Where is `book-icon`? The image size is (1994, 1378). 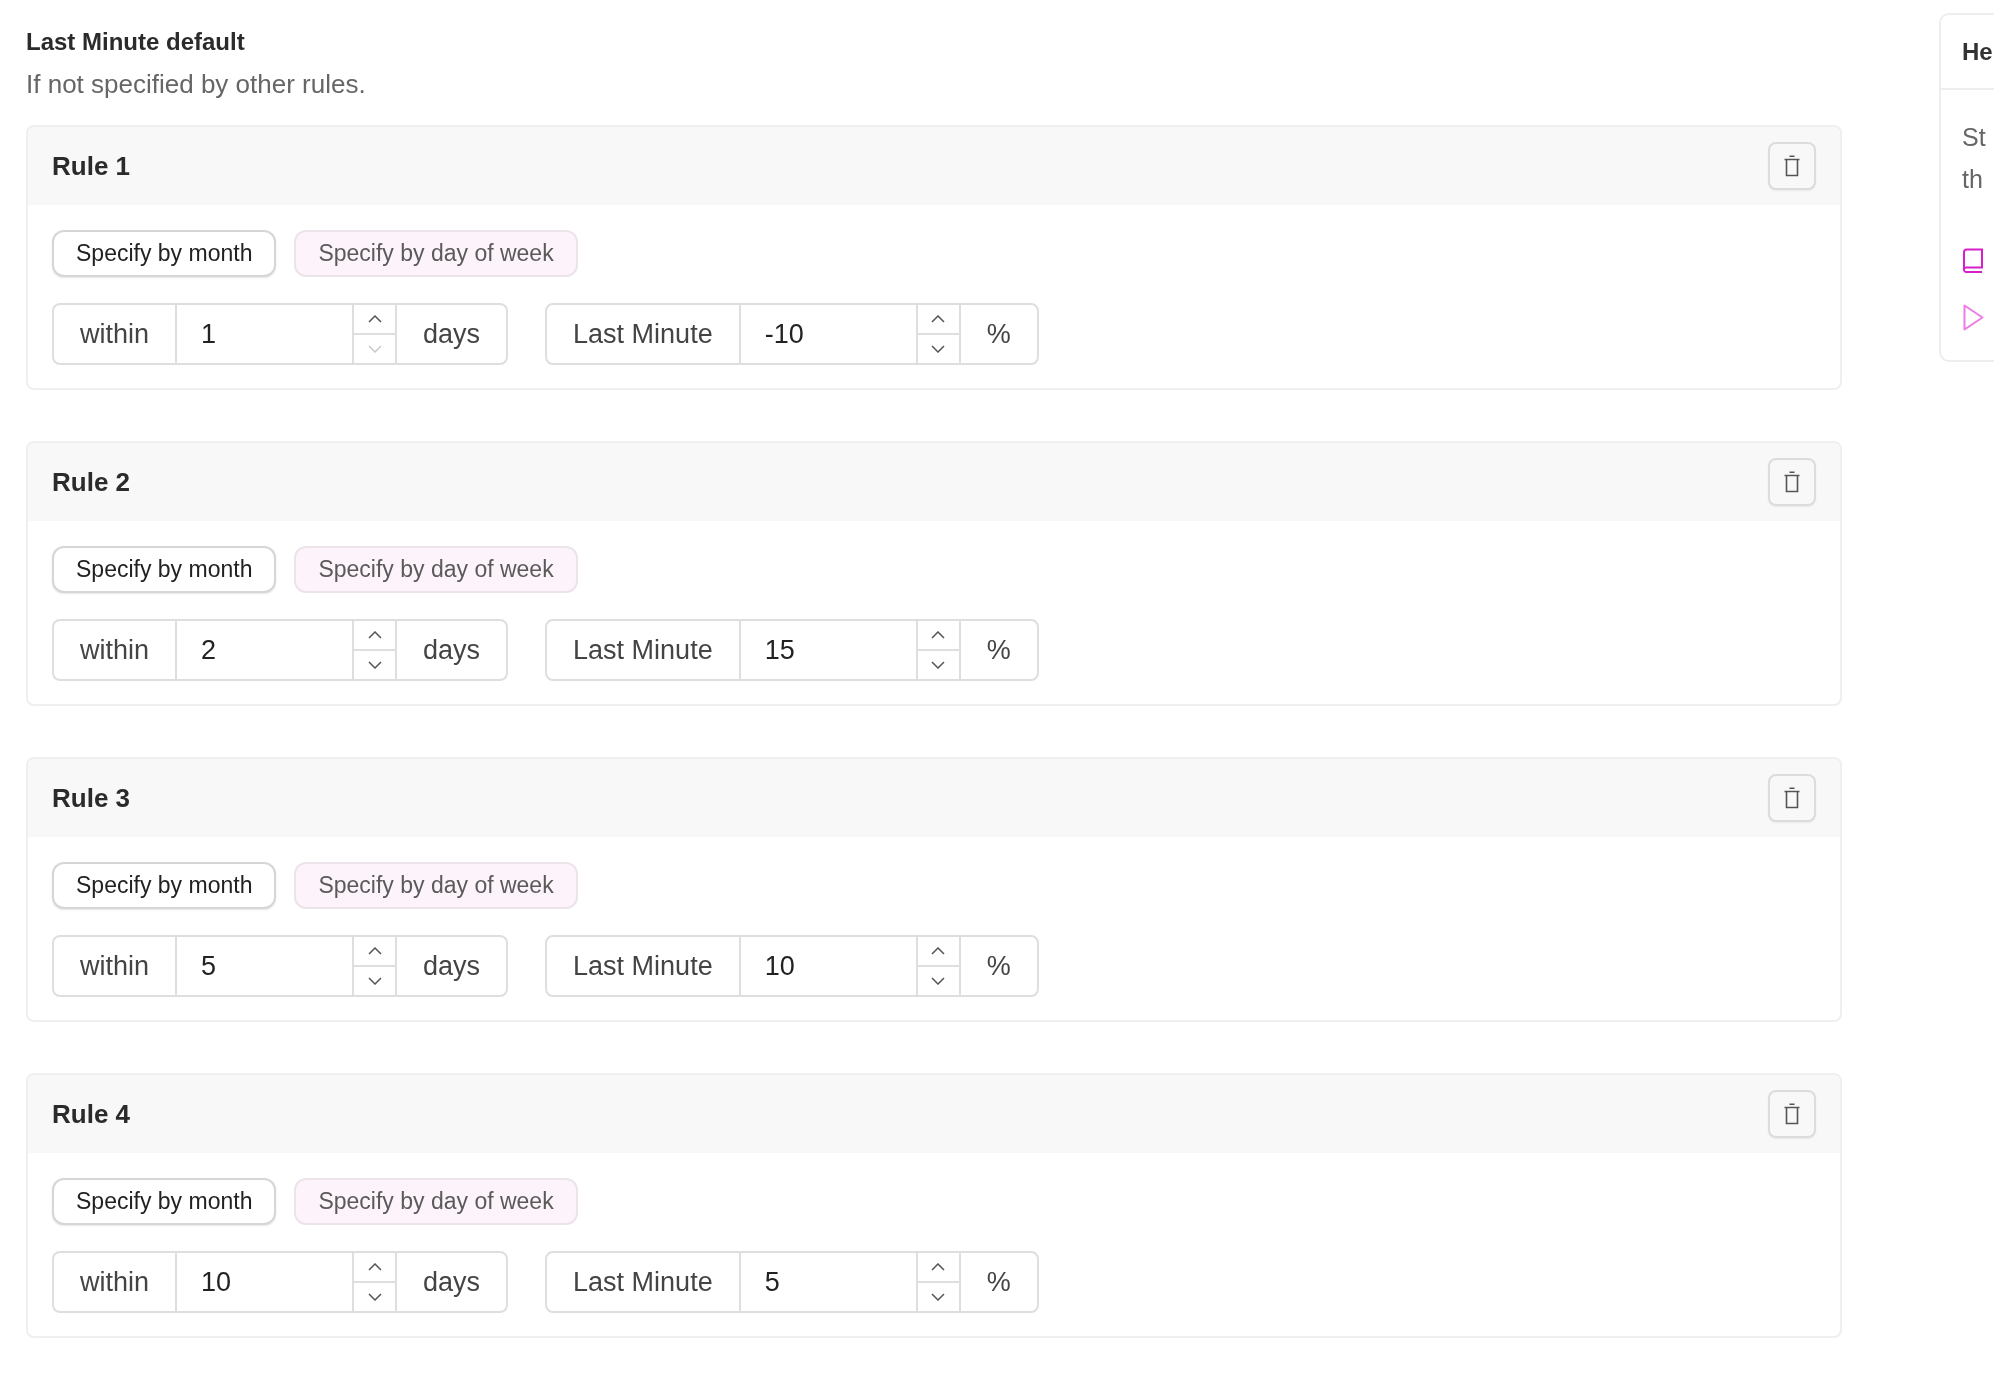 book-icon is located at coordinates (1973, 261).